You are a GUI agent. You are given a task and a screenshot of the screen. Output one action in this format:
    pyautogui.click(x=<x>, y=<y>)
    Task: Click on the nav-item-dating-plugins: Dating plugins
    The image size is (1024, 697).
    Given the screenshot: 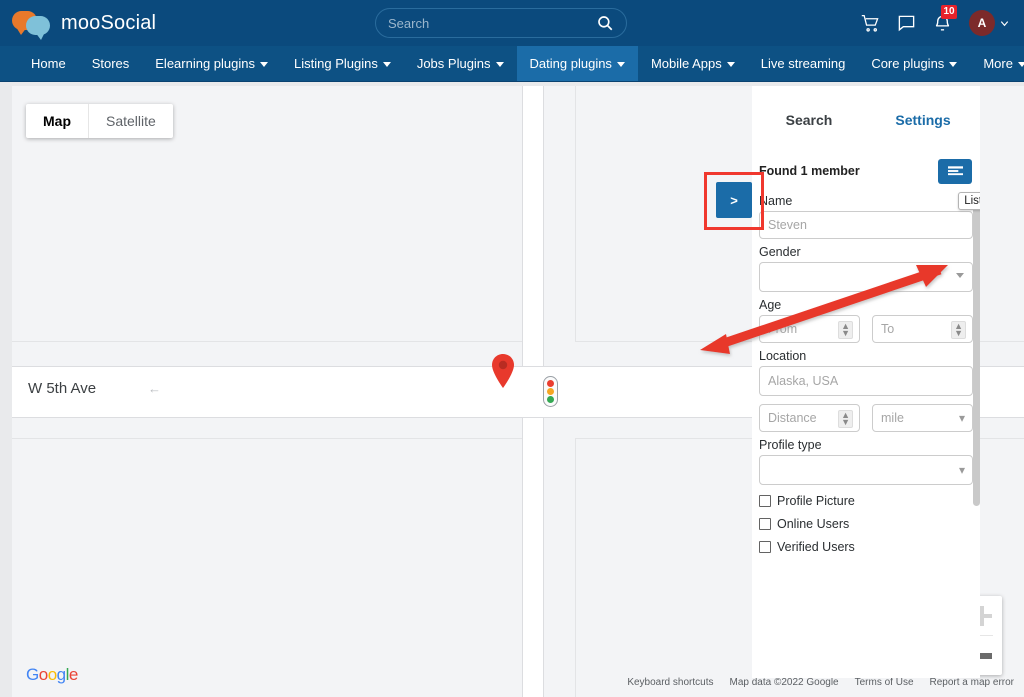 What is the action you would take?
    pyautogui.click(x=577, y=63)
    